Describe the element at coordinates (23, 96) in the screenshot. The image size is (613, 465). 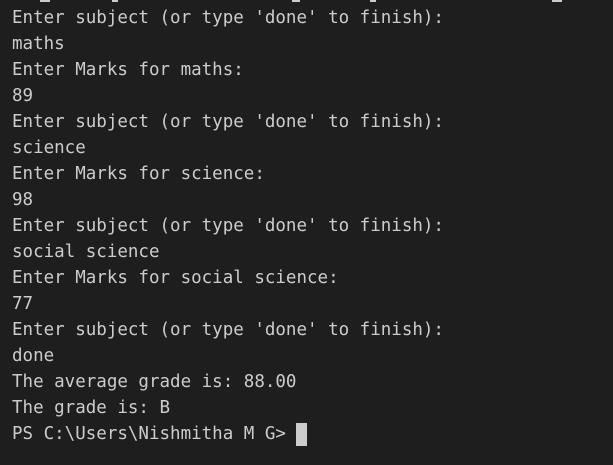
I see `output-line: 89` at that location.